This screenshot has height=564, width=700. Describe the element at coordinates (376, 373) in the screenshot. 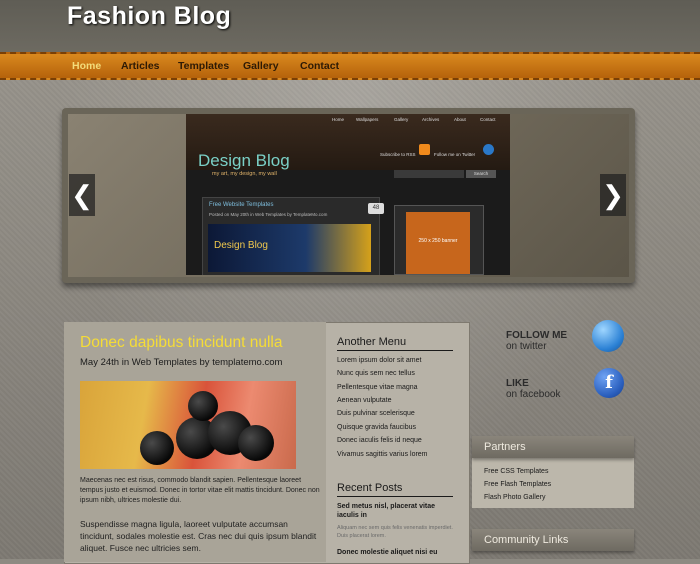

I see `another-menu-item: Nunc quis sem nec tellus` at that location.